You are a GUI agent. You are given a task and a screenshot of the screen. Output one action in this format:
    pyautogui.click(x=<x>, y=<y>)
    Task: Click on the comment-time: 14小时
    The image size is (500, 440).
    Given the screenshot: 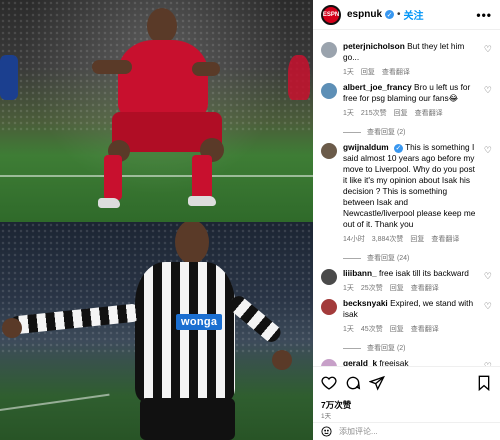 What is the action you would take?
    pyautogui.click(x=354, y=239)
    